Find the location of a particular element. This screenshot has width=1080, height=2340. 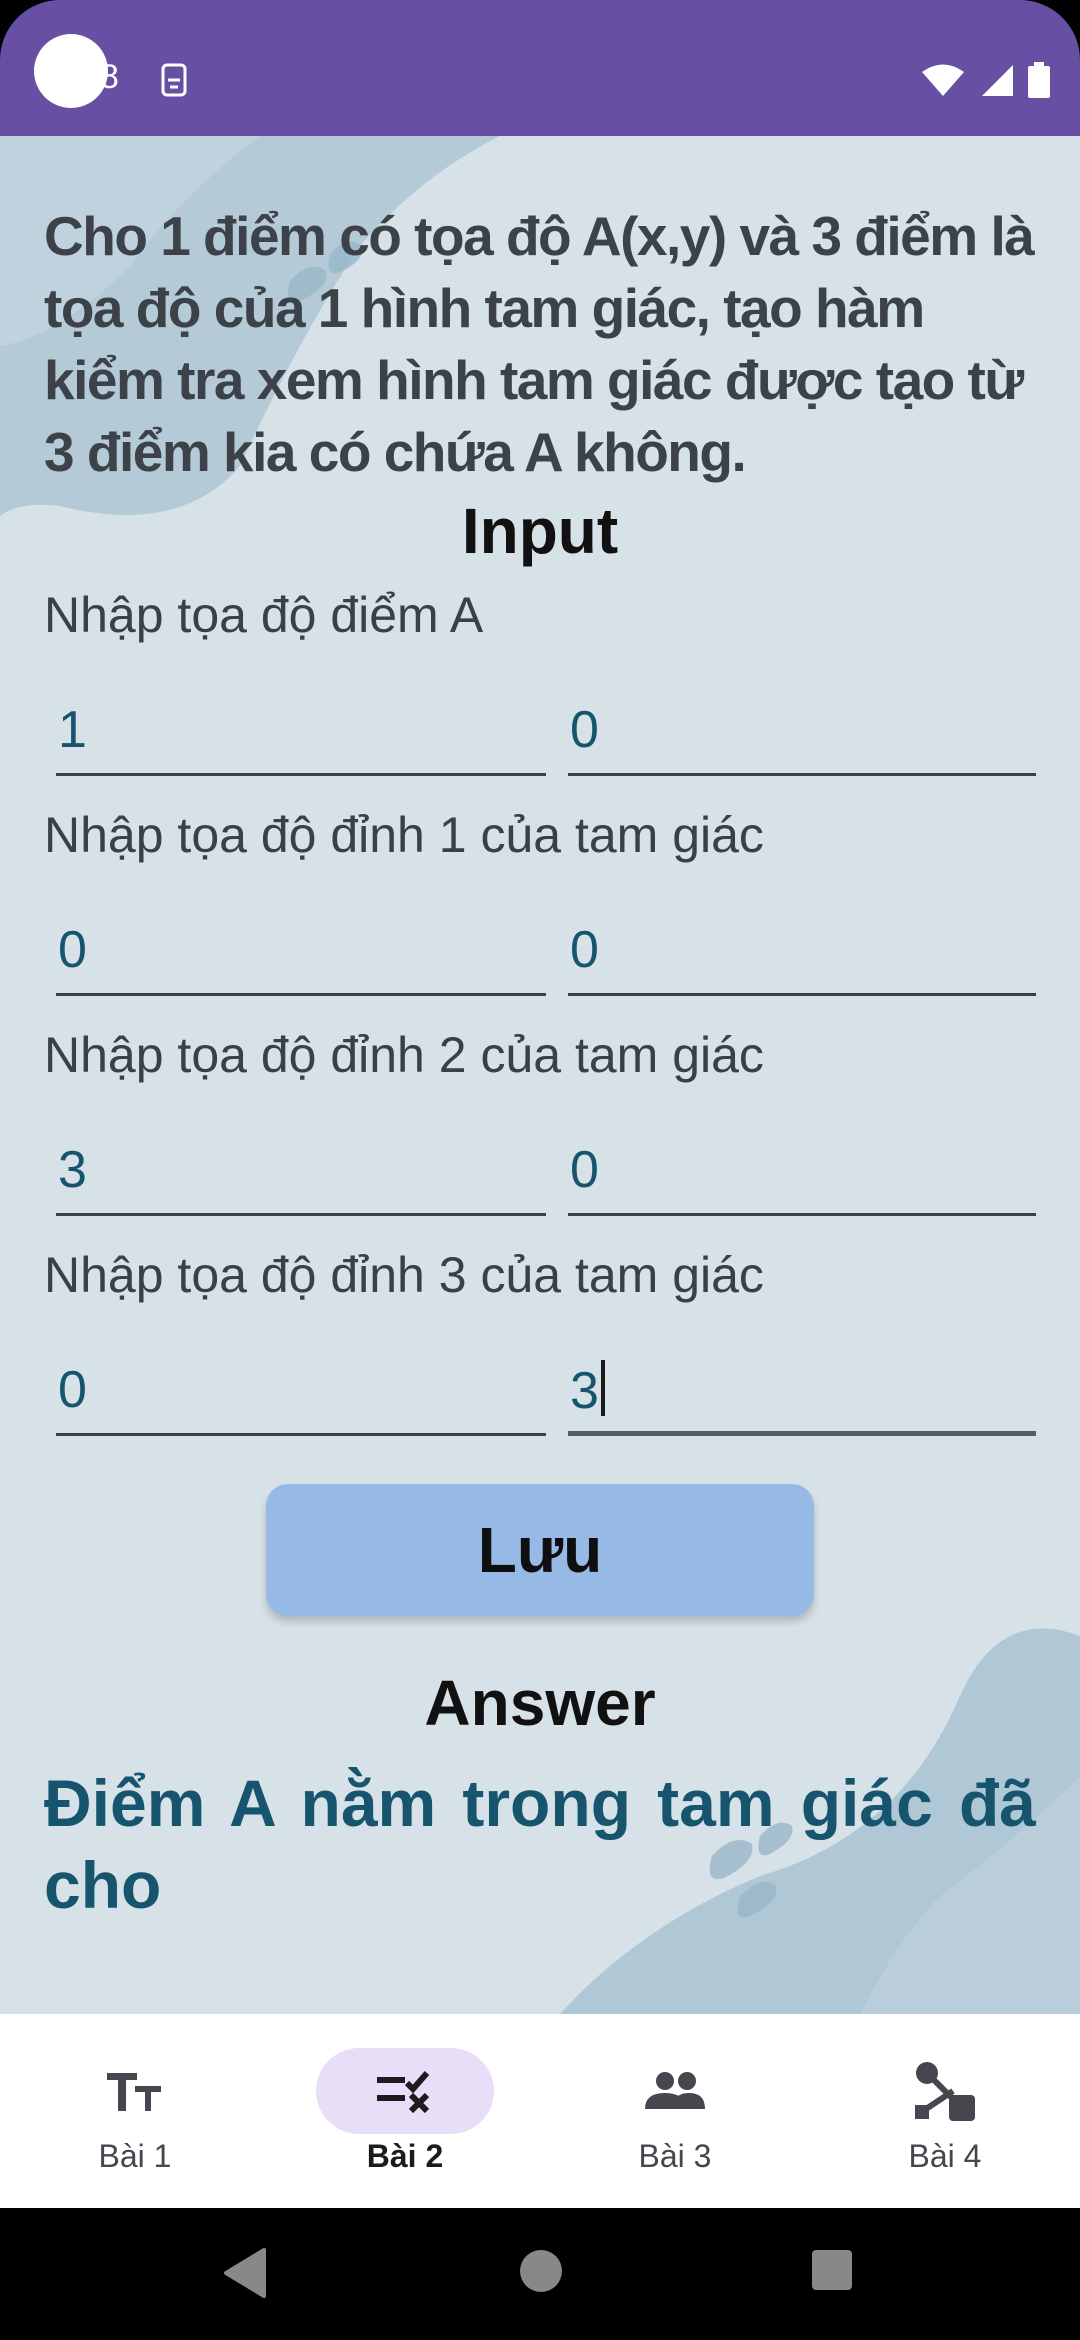

nav-item-bai-4: Bài 4 is located at coordinates (945, 2111).